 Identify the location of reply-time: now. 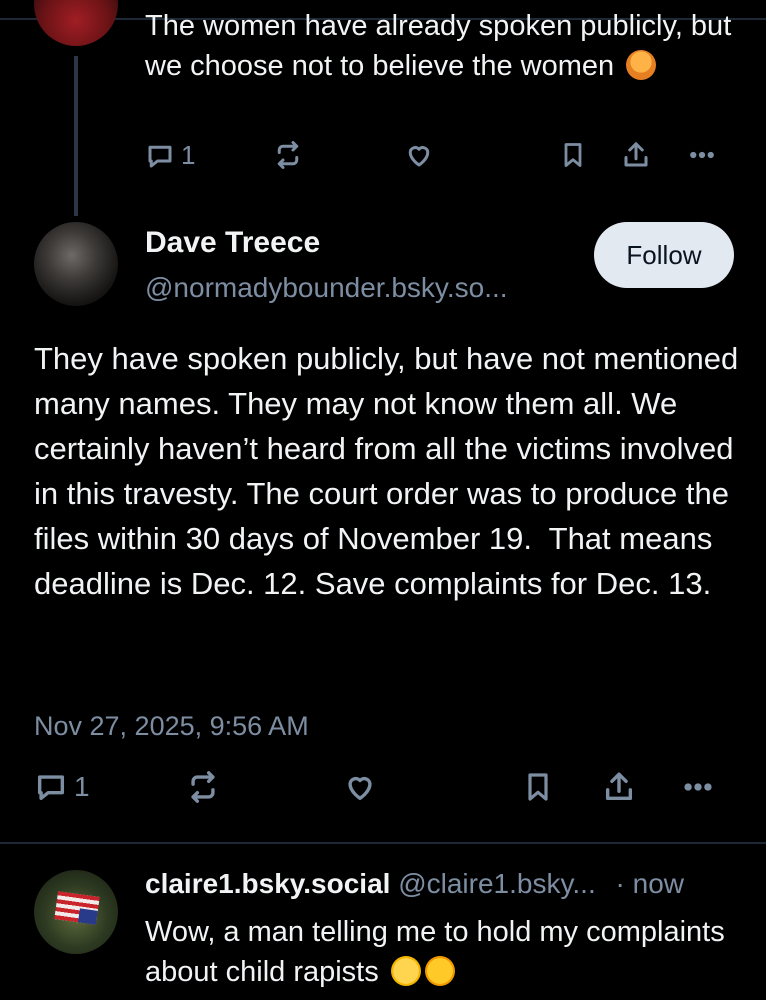
(658, 883).